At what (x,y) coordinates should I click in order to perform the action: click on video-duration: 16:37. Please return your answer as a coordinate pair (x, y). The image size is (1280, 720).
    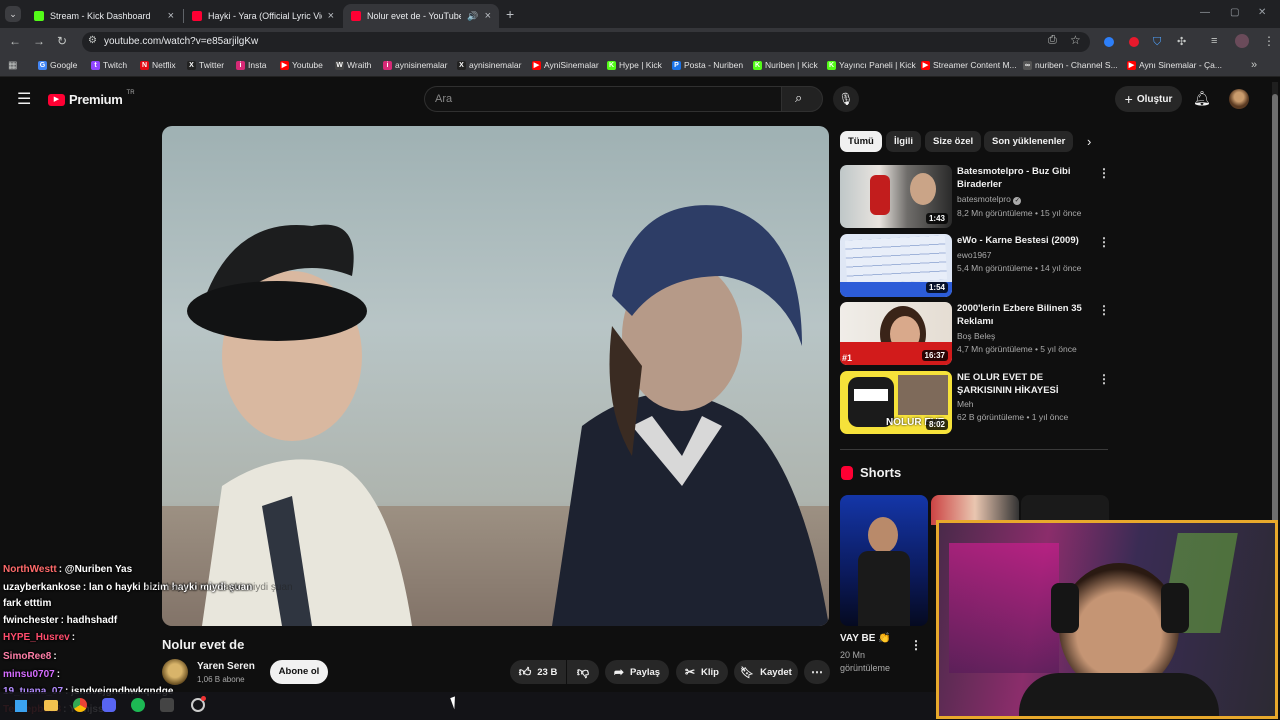
    Looking at the image, I should click on (934, 355).